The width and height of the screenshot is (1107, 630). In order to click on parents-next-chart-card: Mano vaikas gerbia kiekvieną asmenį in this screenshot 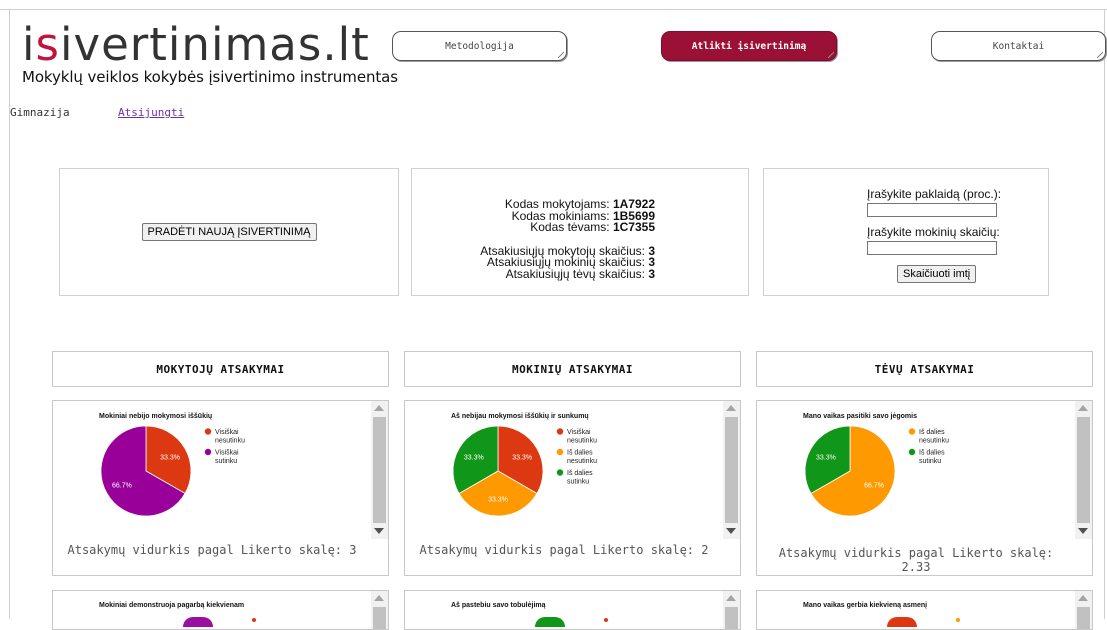, I will do `click(924, 610)`.